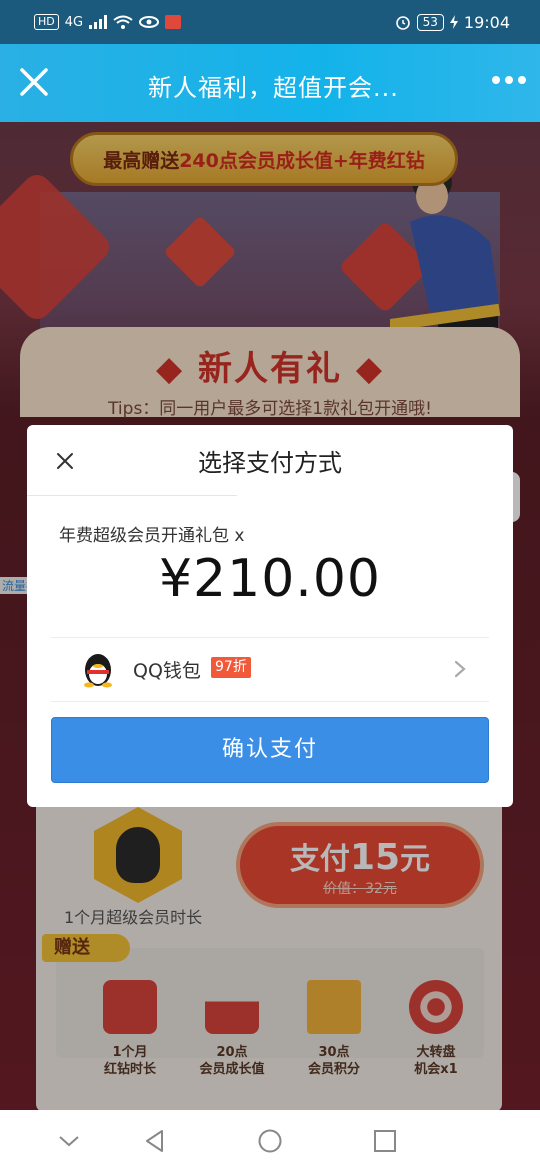 The width and height of the screenshot is (540, 1170). I want to click on system-nav-bar, so click(270, 1140).